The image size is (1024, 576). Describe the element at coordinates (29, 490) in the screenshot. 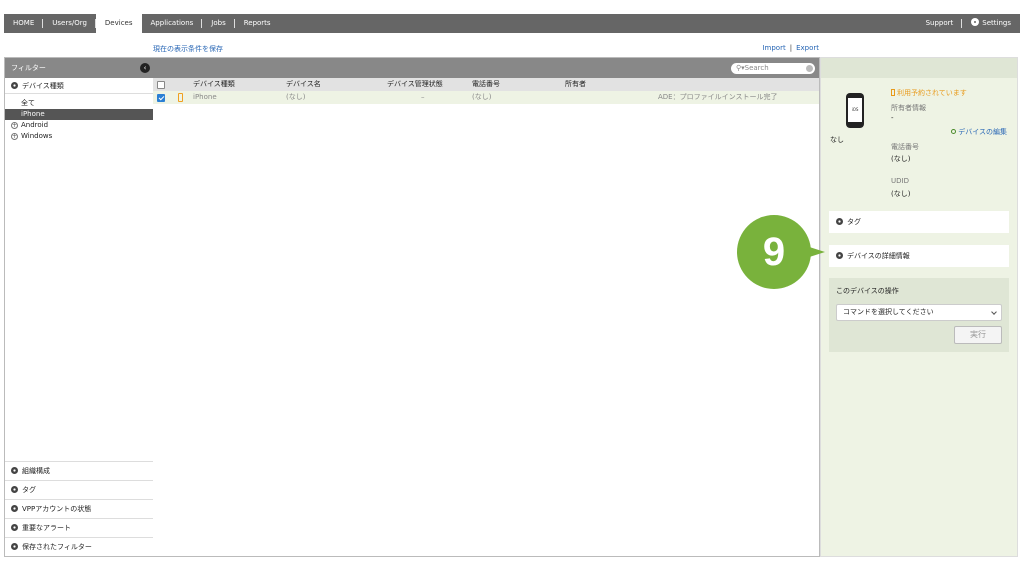

I see `section-label: タグ` at that location.